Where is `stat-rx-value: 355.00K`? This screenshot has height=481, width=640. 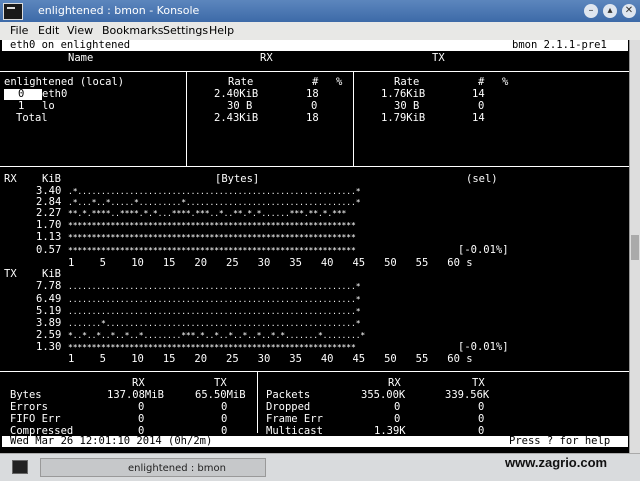 stat-rx-value: 355.00K is located at coordinates (383, 395).